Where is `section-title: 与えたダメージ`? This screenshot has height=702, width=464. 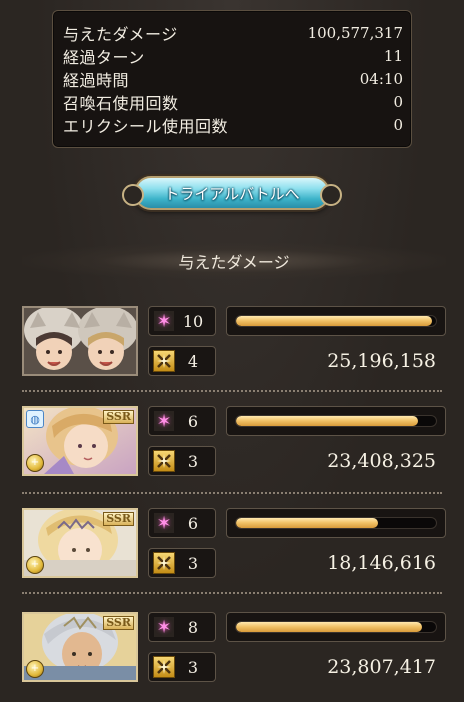
section-title: 与えたダメージ is located at coordinates (234, 262).